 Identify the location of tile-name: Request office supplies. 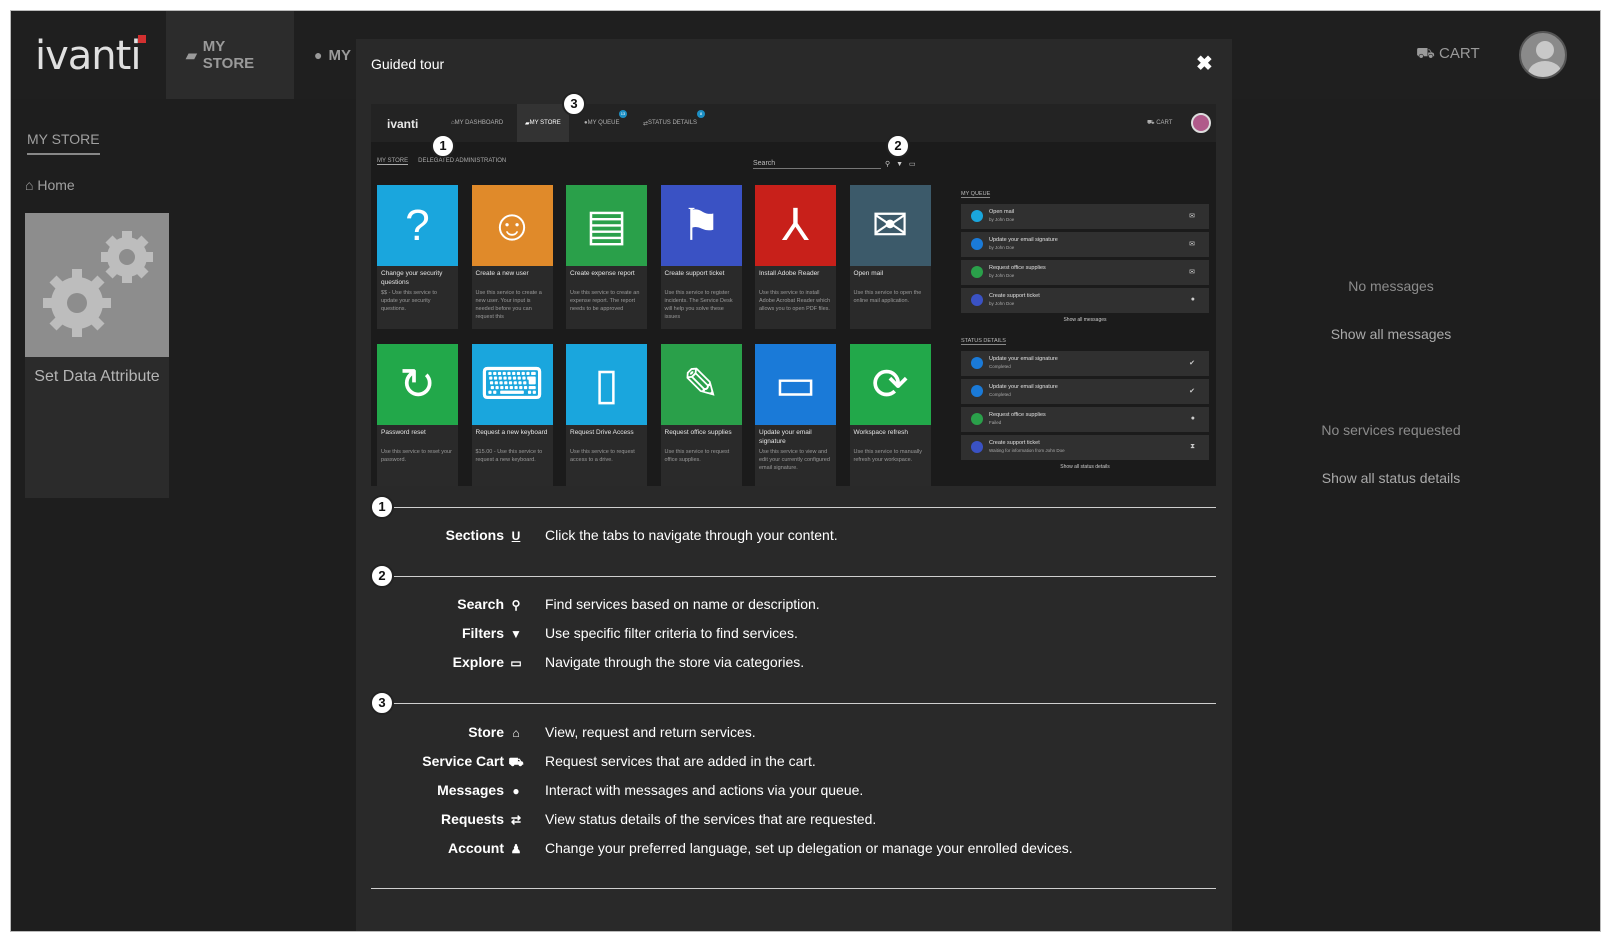
(698, 432).